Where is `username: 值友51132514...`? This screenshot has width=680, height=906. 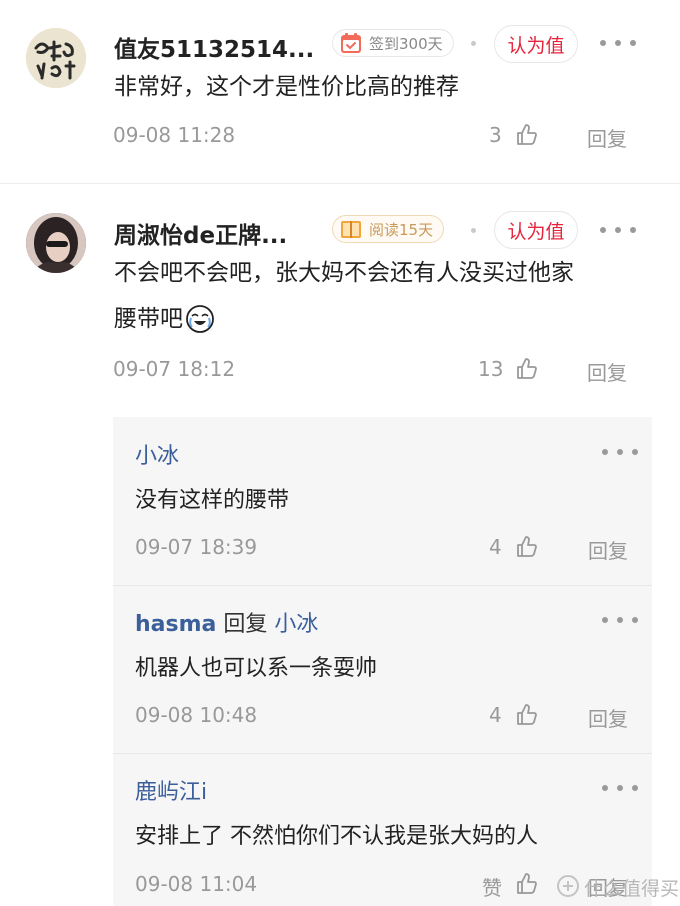
username: 值友51132514... is located at coordinates (214, 47).